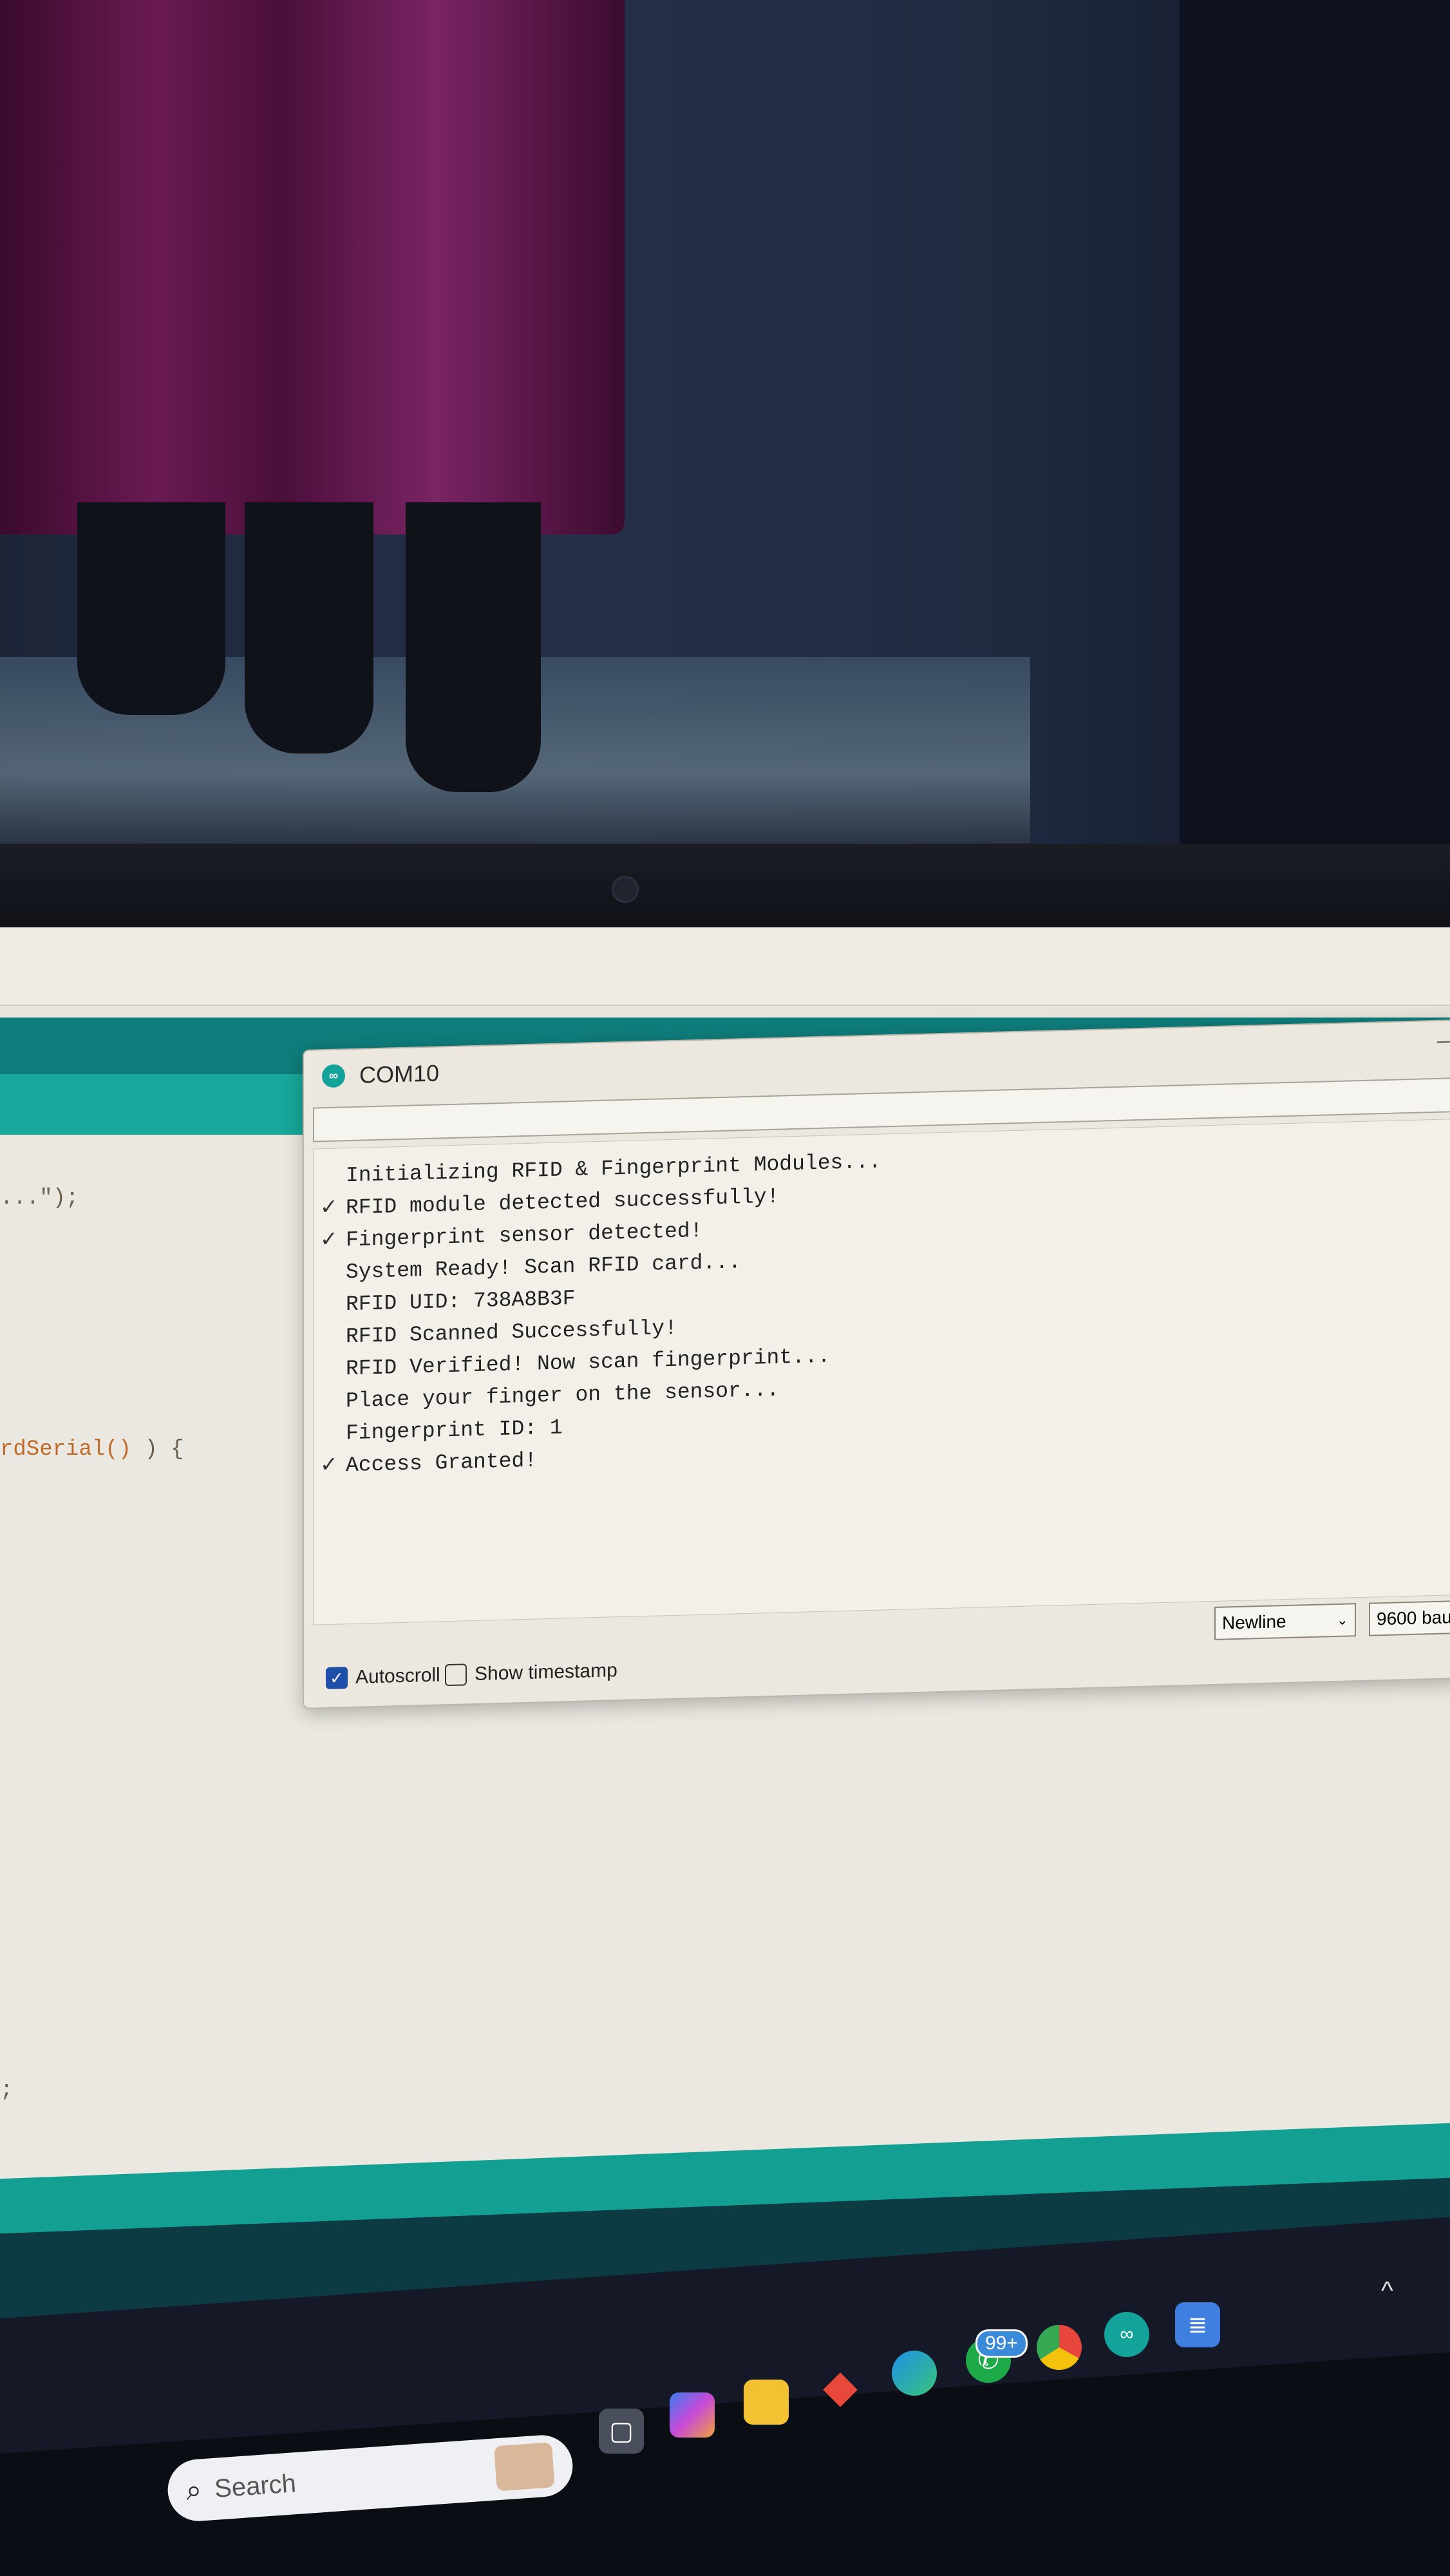 Image resolution: width=1450 pixels, height=2576 pixels. Describe the element at coordinates (512, 1333) in the screenshot. I see `output-text: RFID Scanned Successfully!` at that location.